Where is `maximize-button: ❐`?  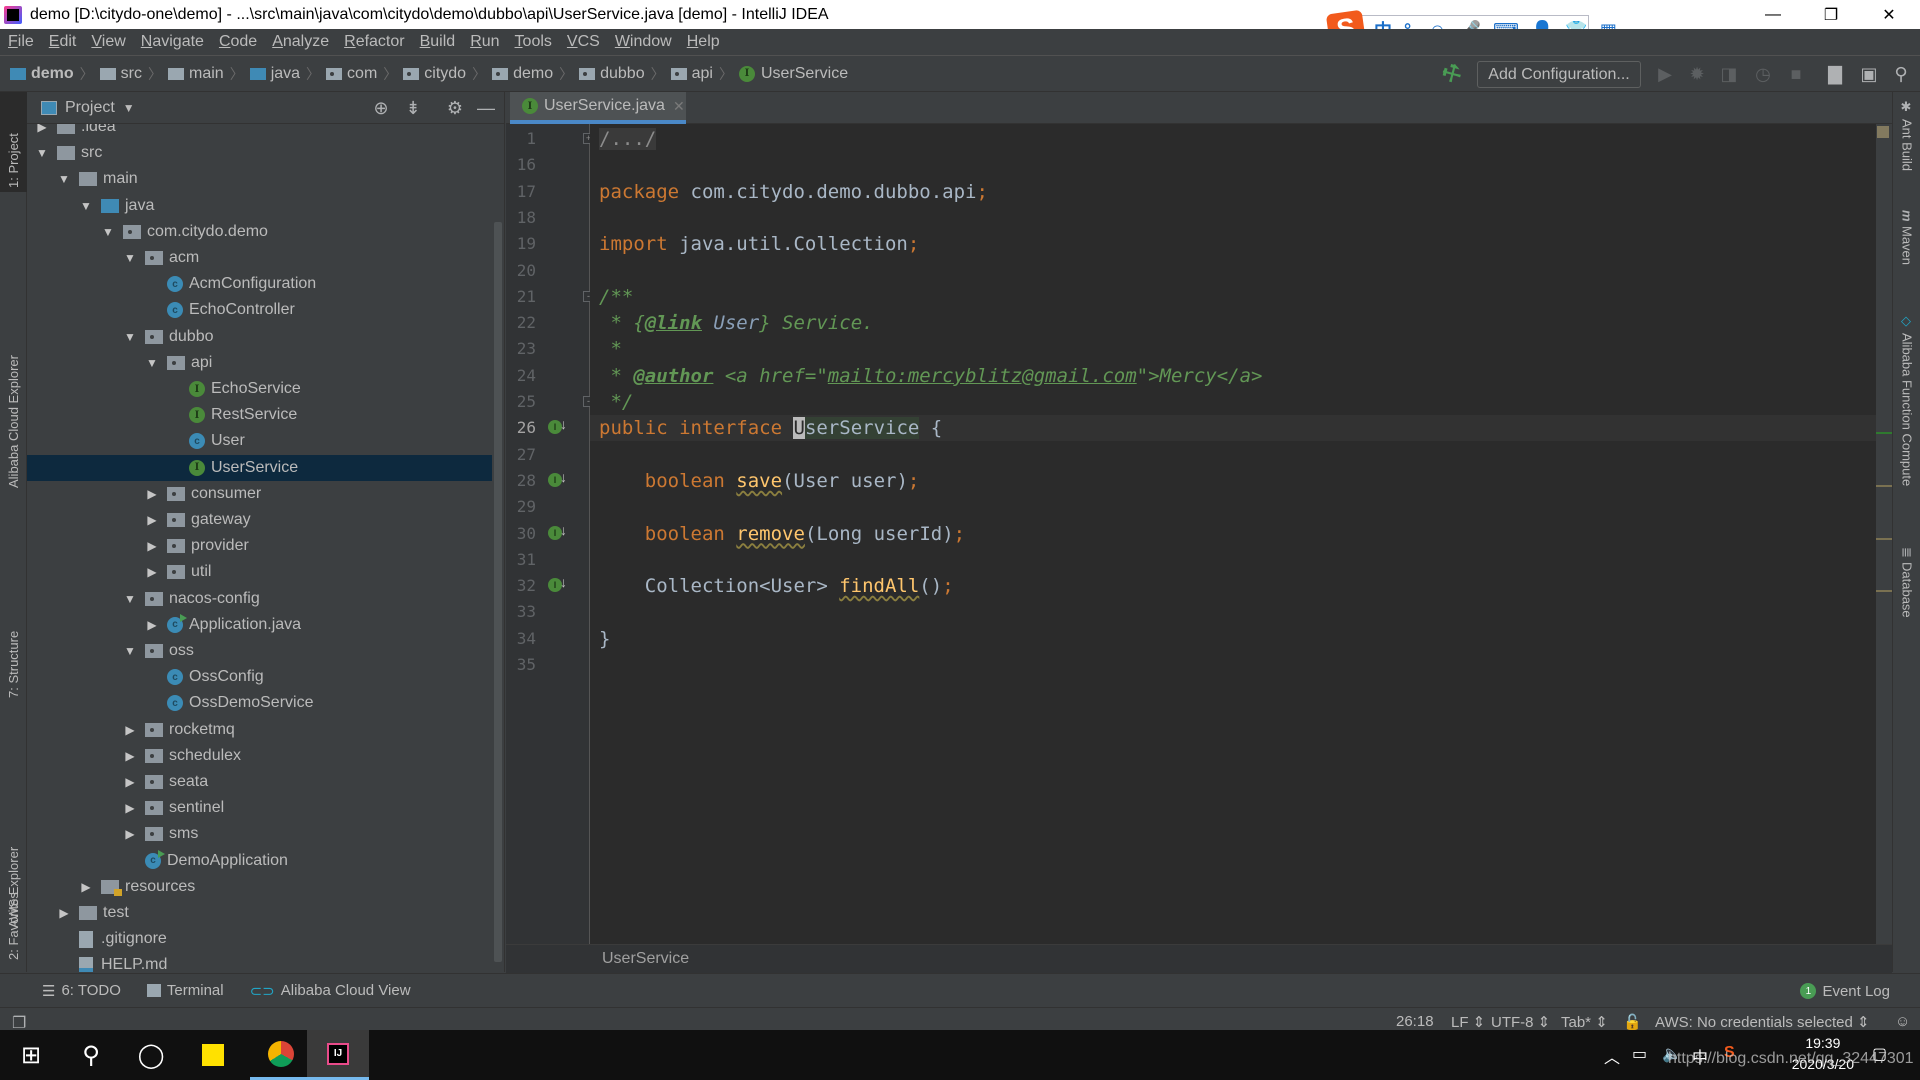
maximize-button: ❐ is located at coordinates (1831, 14).